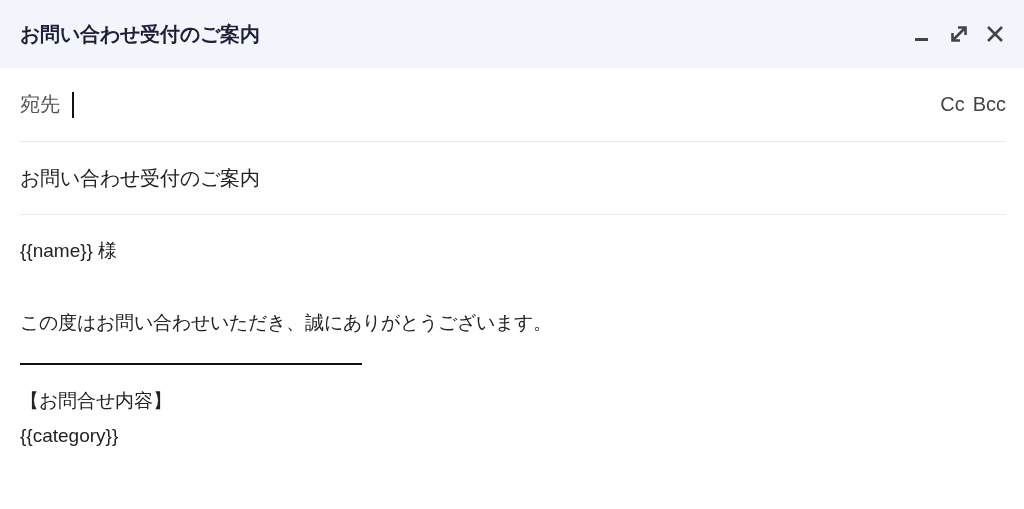 The width and height of the screenshot is (1024, 509). What do you see at coordinates (140, 178) in the screenshot?
I see `subject-field: お問い合わせ受付のご案内` at bounding box center [140, 178].